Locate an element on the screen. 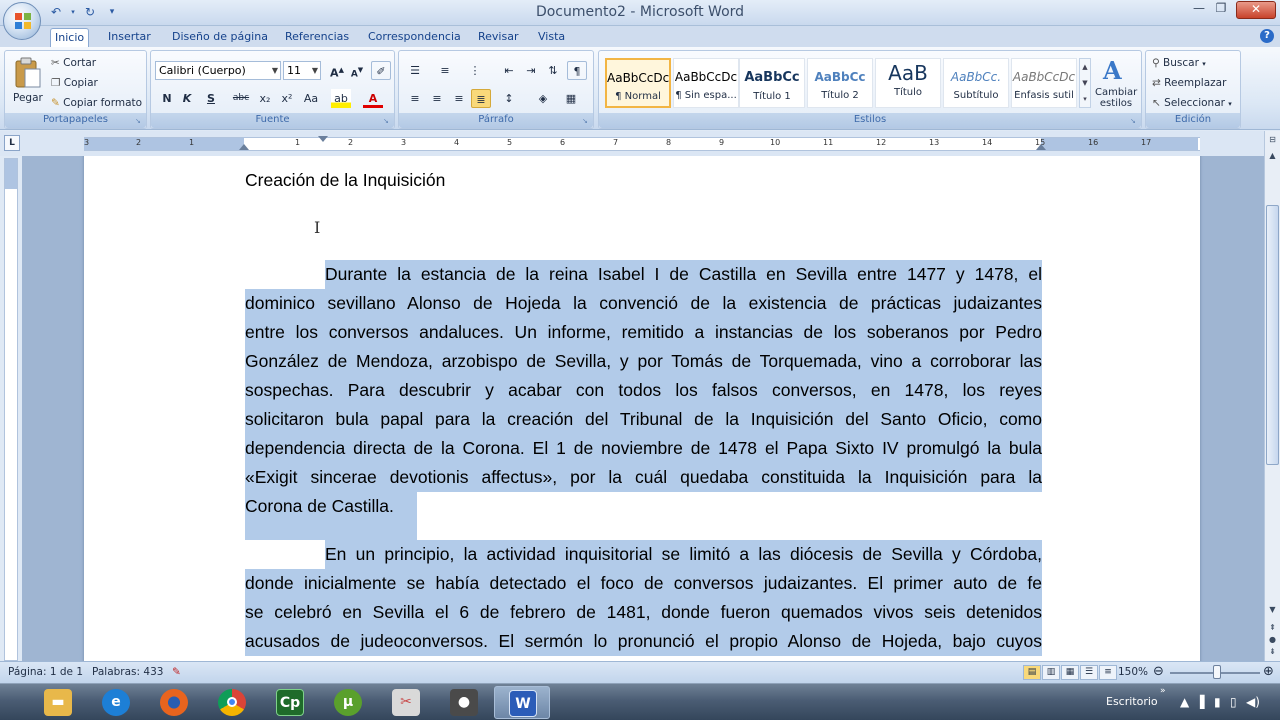 Image resolution: width=1280 pixels, height=720 pixels. align-right-icon: ≡ is located at coordinates (459, 98).